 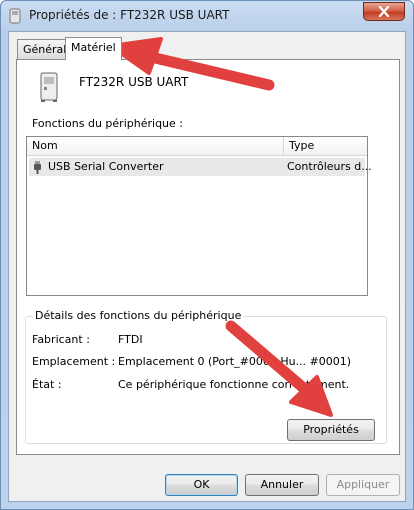 What do you see at coordinates (130, 339) in the screenshot?
I see `manufacturer-value: FTDI` at bounding box center [130, 339].